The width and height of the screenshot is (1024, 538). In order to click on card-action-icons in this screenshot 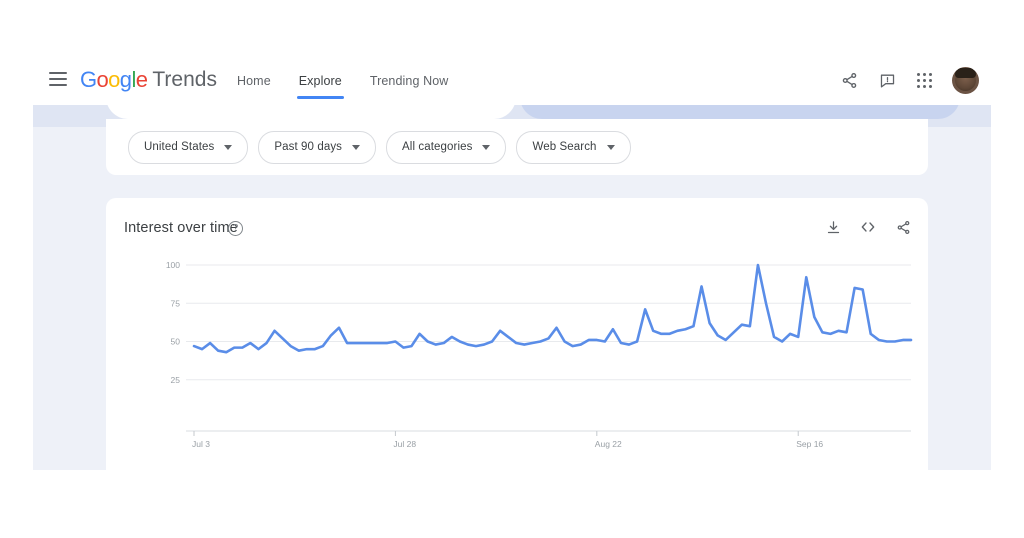, I will do `click(868, 227)`.